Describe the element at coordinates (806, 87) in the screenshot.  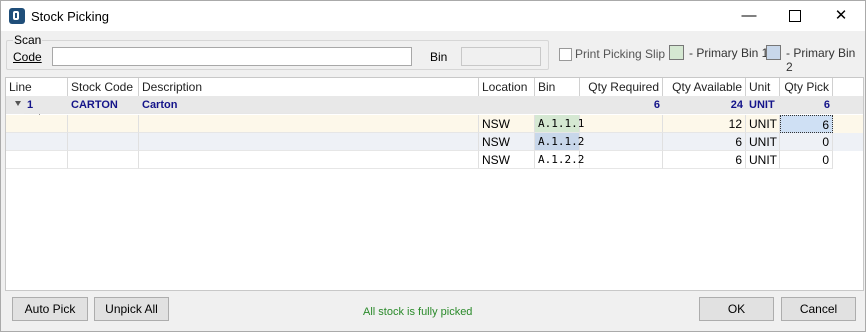
I see `col-qty-pick: Qty Pick` at that location.